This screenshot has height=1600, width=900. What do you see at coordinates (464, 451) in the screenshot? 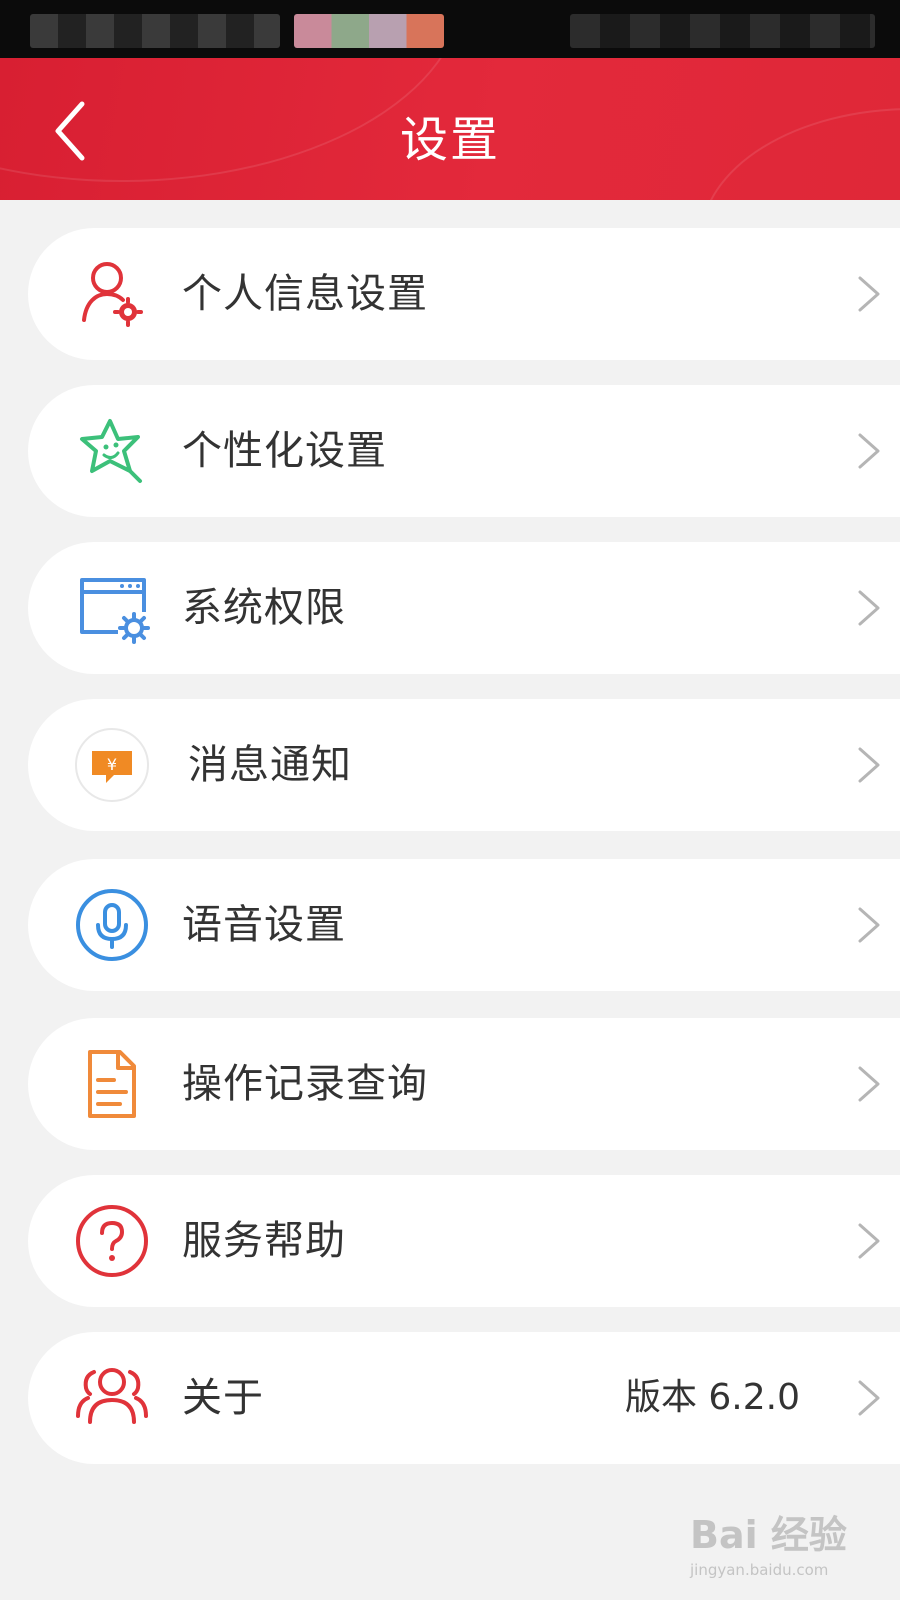
I see `menu-item-personalization: 个性化设置` at bounding box center [464, 451].